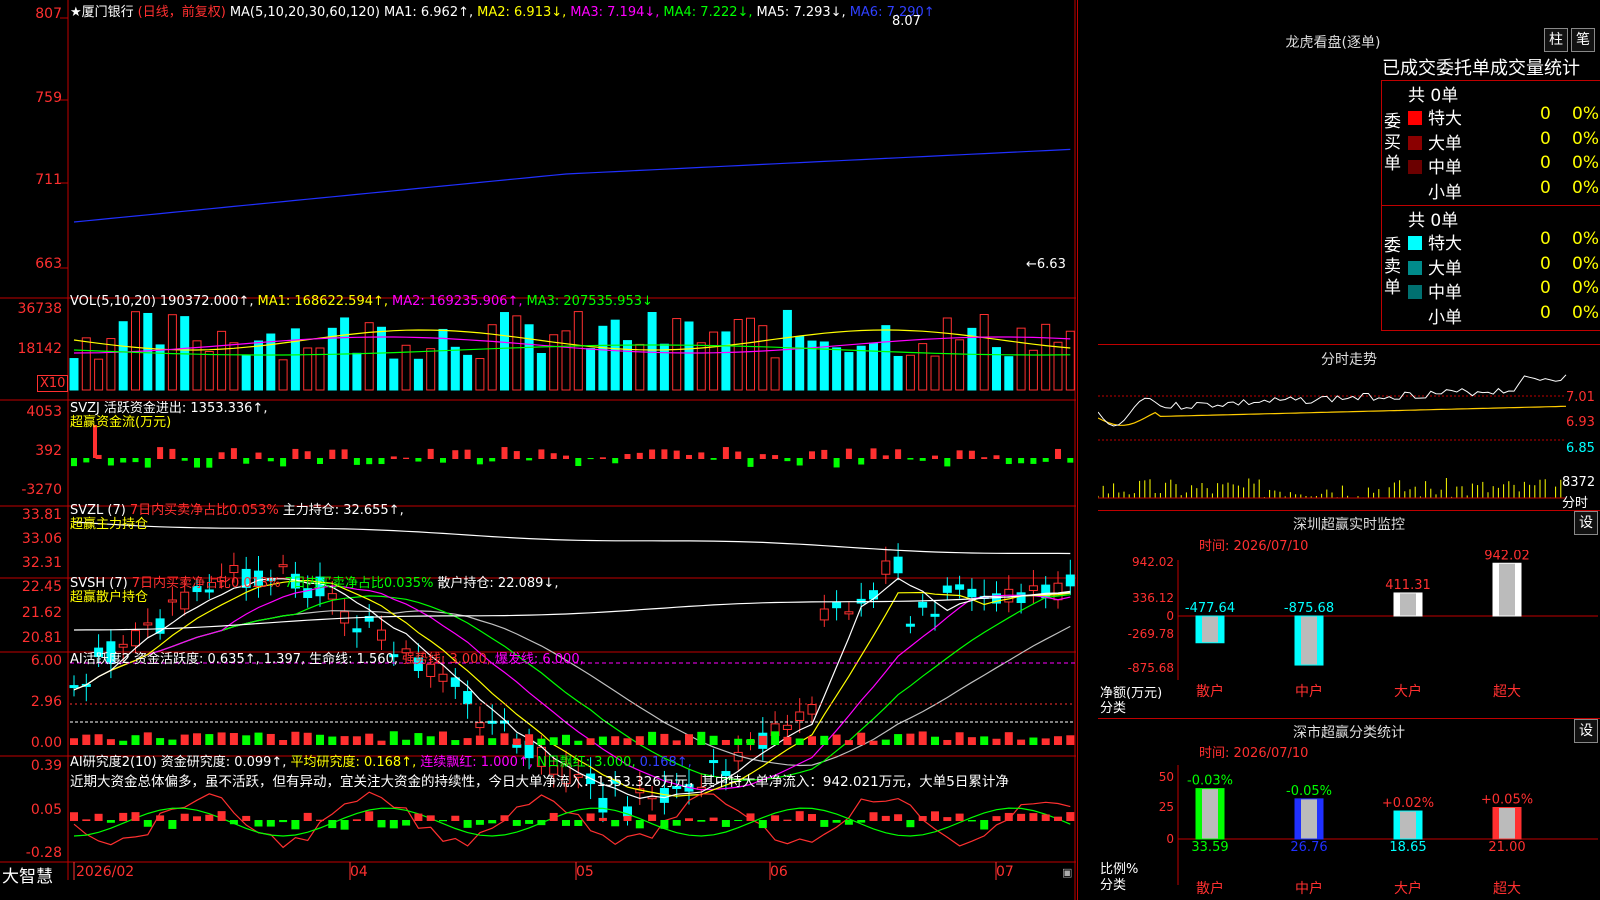  Describe the element at coordinates (353, 659) in the screenshot. I see `ai-active-c: 生命线: 1.560,` at that location.